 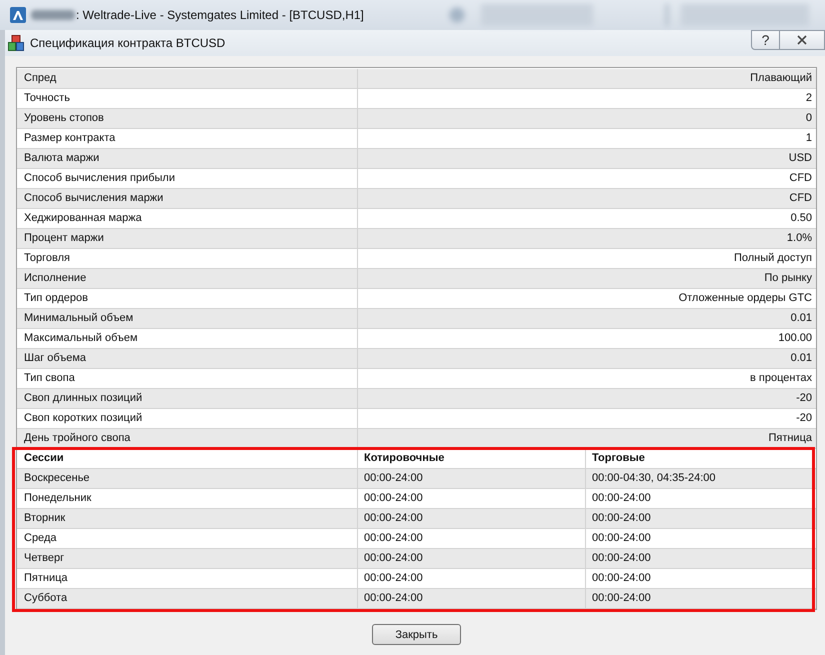 What do you see at coordinates (187, 139) in the screenshot?
I see `spec-name: Размер контракта` at bounding box center [187, 139].